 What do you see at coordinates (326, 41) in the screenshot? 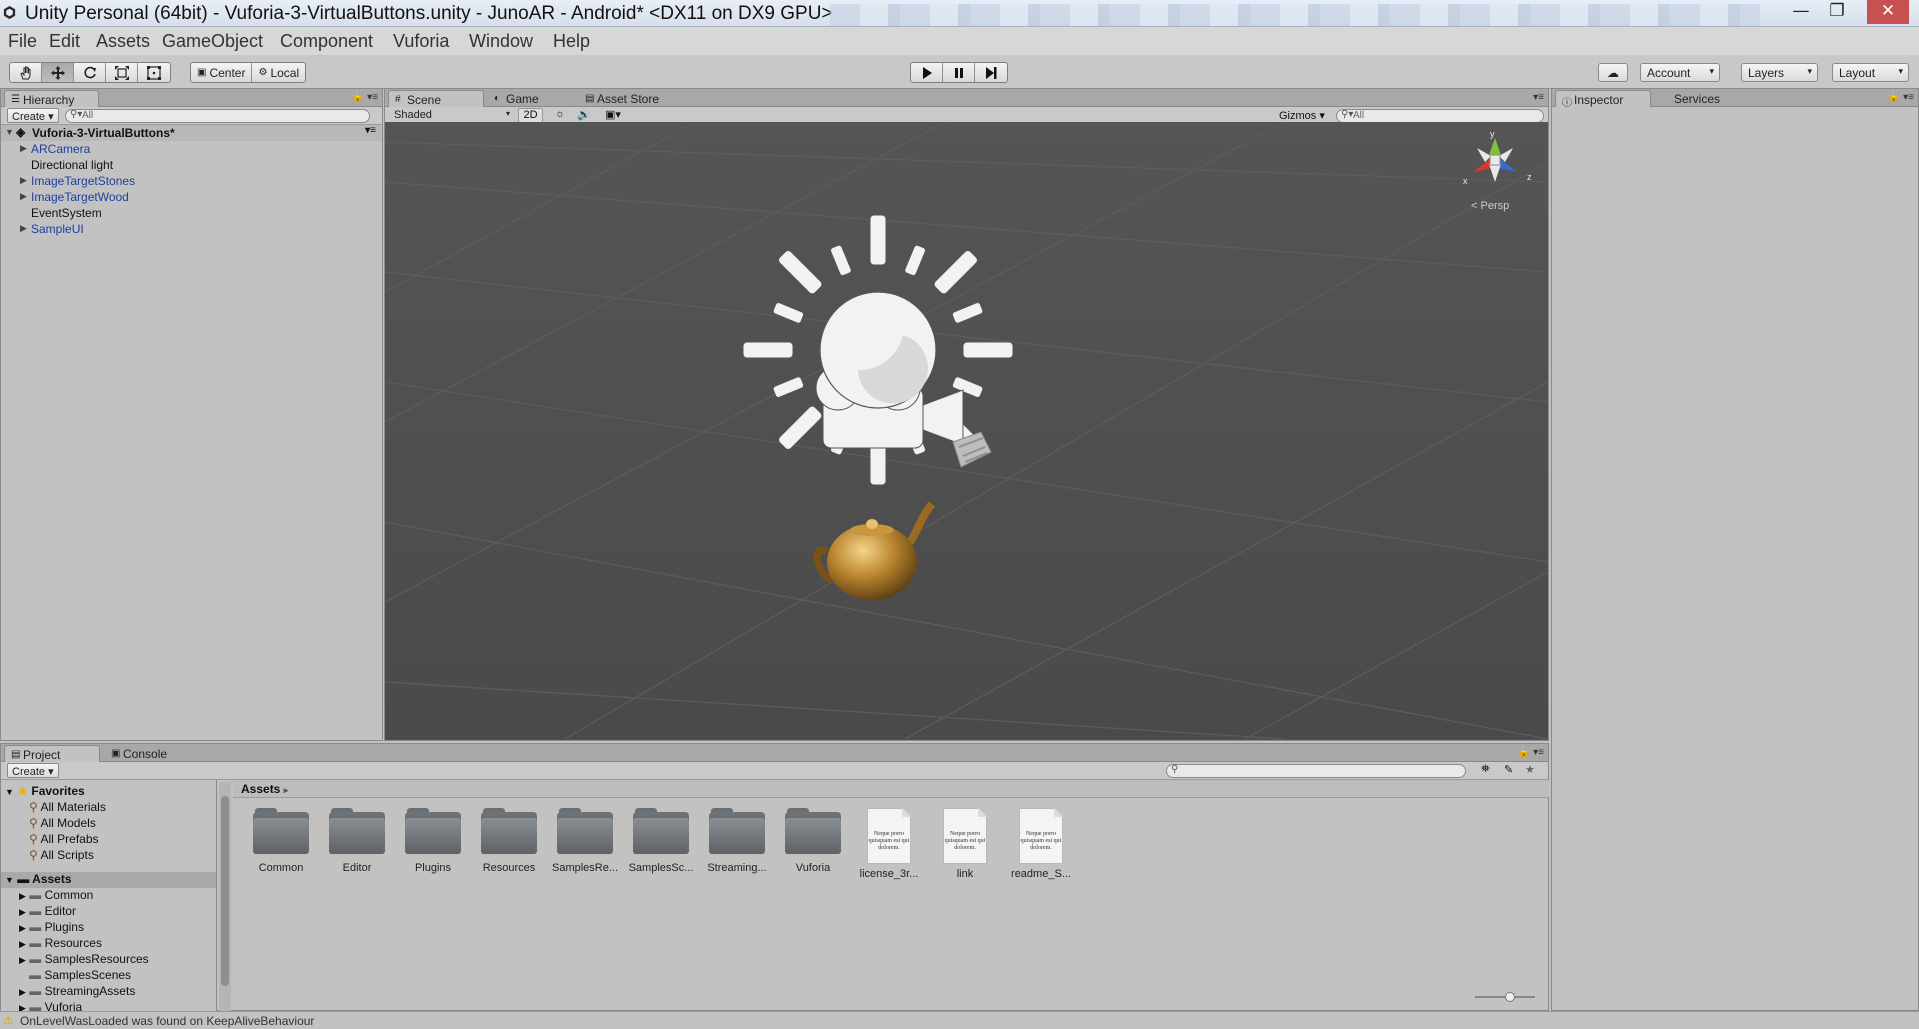
I see `menu-component: Component` at bounding box center [326, 41].